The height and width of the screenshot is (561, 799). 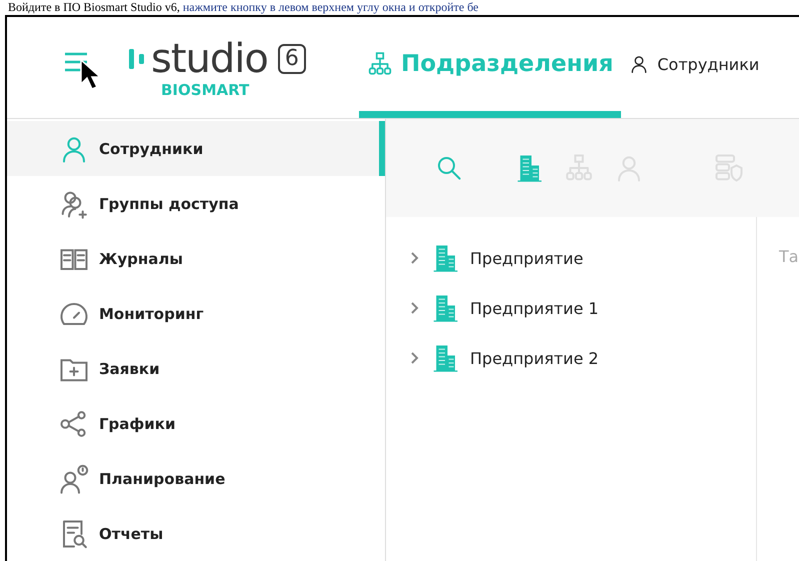 What do you see at coordinates (131, 533) in the screenshot?
I see `sidebar-label: Отчеты` at bounding box center [131, 533].